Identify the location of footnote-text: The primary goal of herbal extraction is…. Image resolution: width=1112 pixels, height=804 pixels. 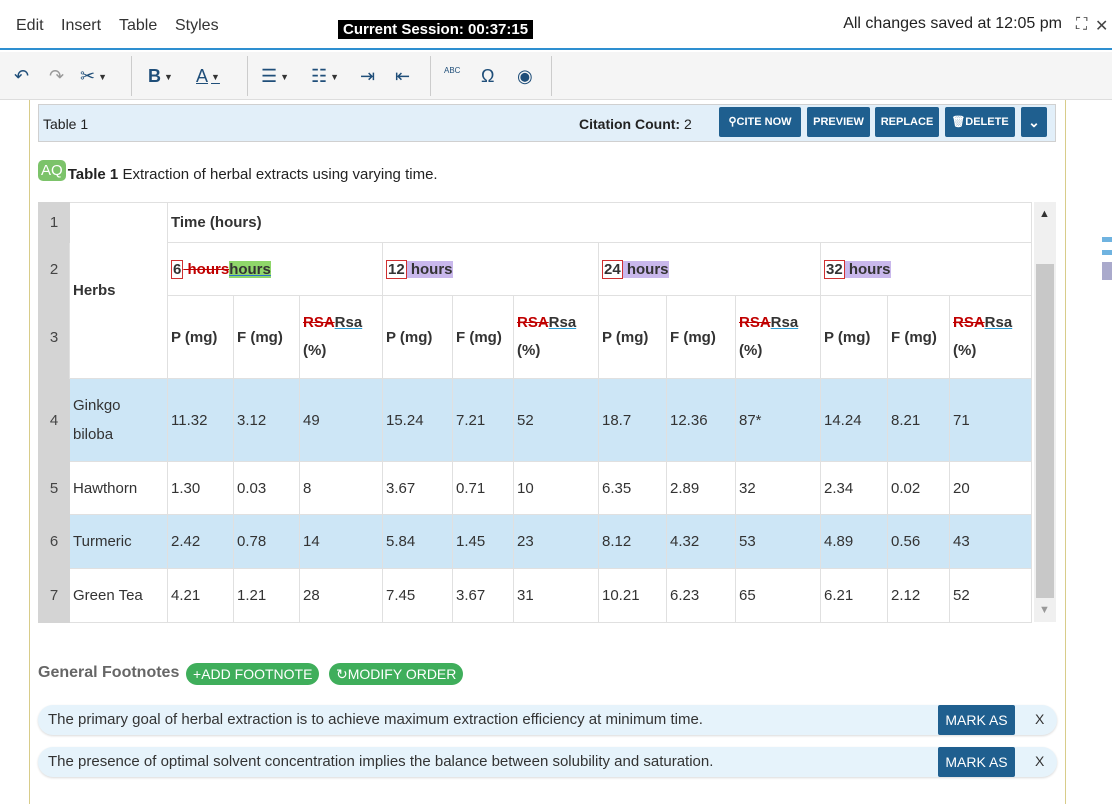
(375, 719).